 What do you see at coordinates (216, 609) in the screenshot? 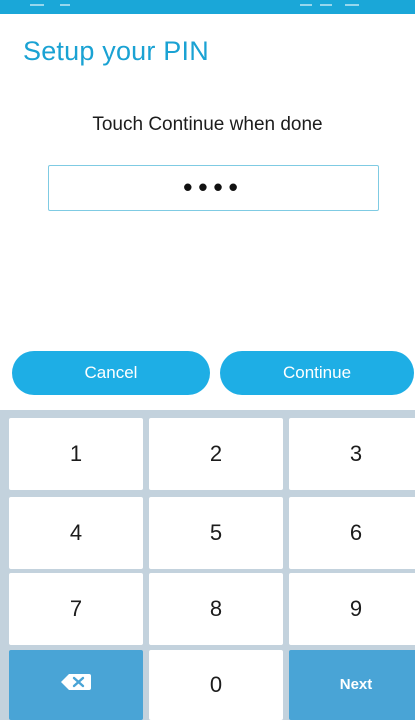
I see `key-8: 8` at bounding box center [216, 609].